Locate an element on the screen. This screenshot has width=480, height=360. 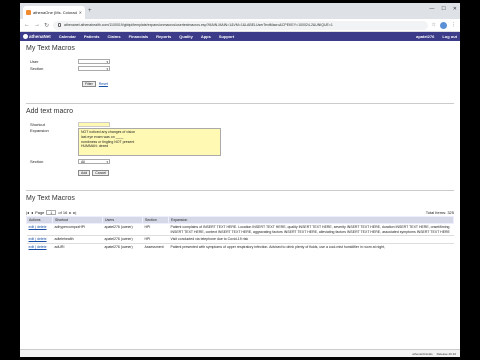
footer-version: Release 20.10 is located at coordinates (446, 353).